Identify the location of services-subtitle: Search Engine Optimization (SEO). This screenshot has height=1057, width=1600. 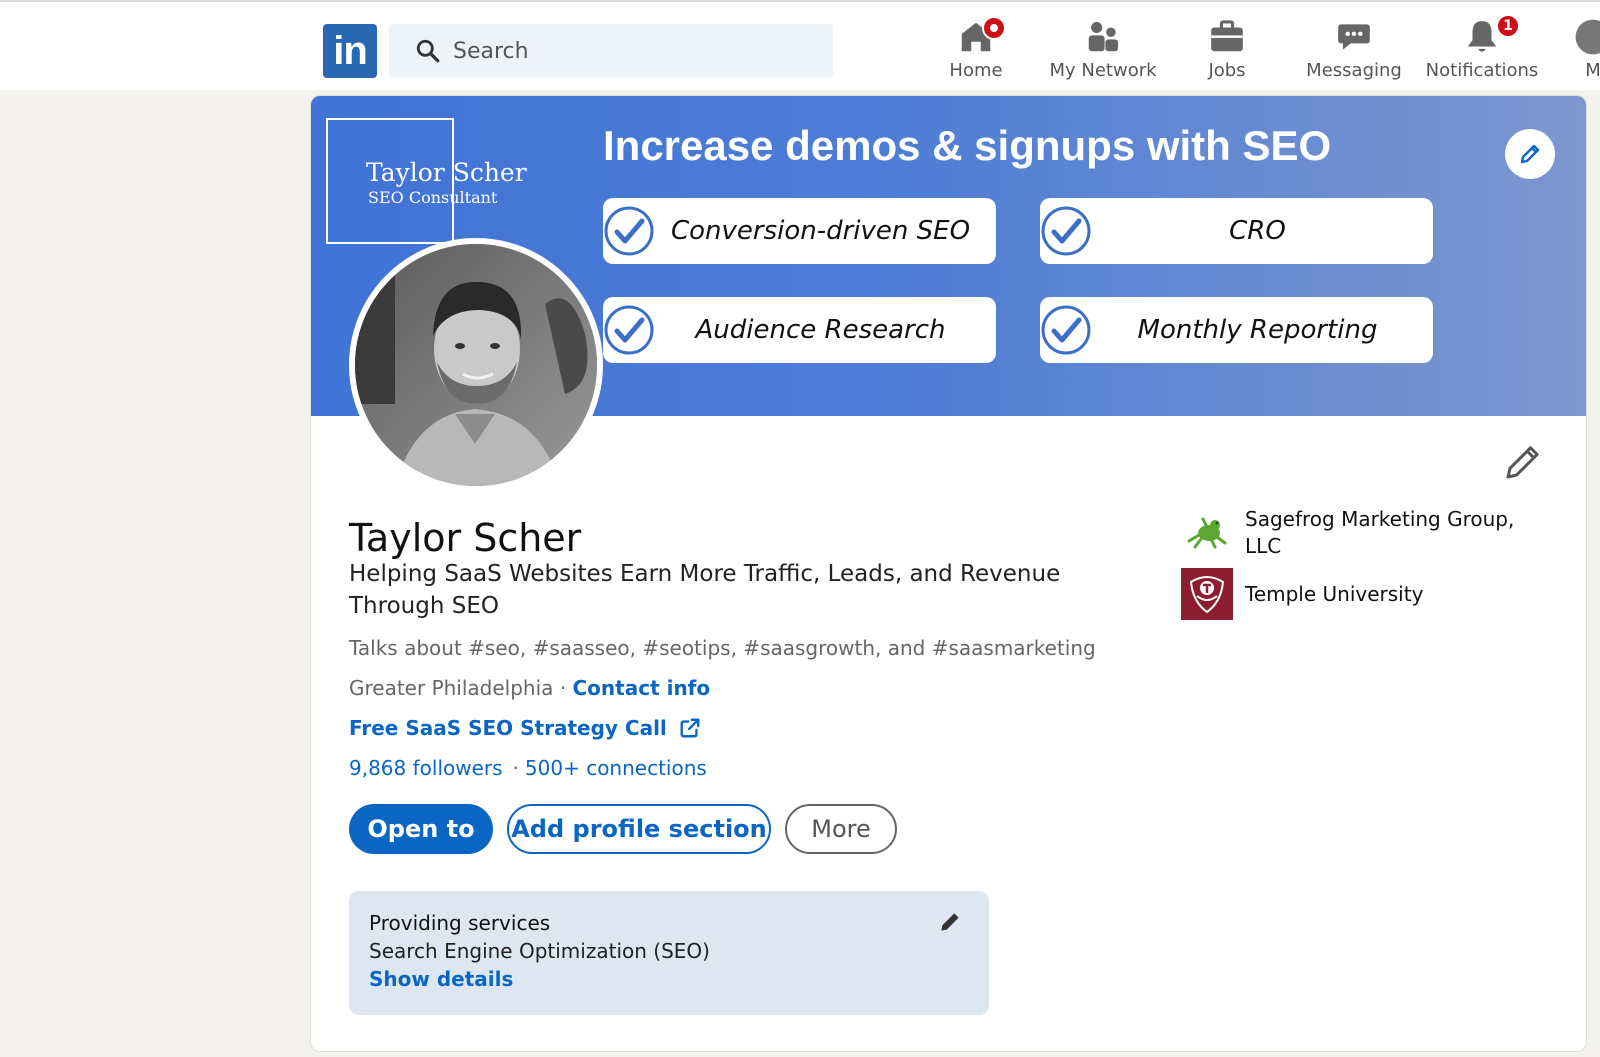
(539, 951).